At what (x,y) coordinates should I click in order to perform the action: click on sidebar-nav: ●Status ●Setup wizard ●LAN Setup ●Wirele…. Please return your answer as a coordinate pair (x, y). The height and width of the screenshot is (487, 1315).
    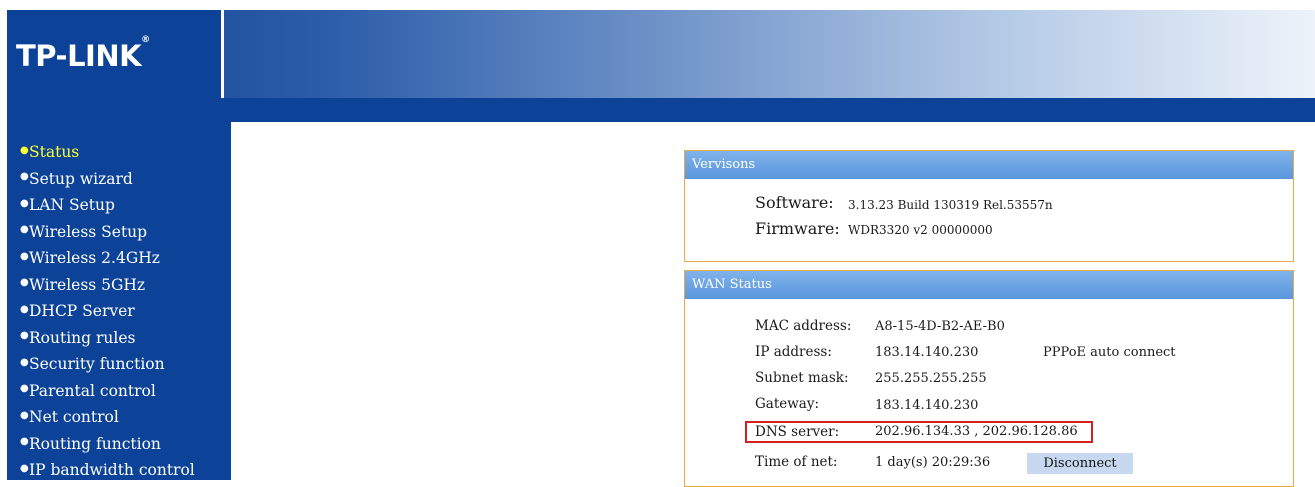
    Looking at the image, I should click on (119, 301).